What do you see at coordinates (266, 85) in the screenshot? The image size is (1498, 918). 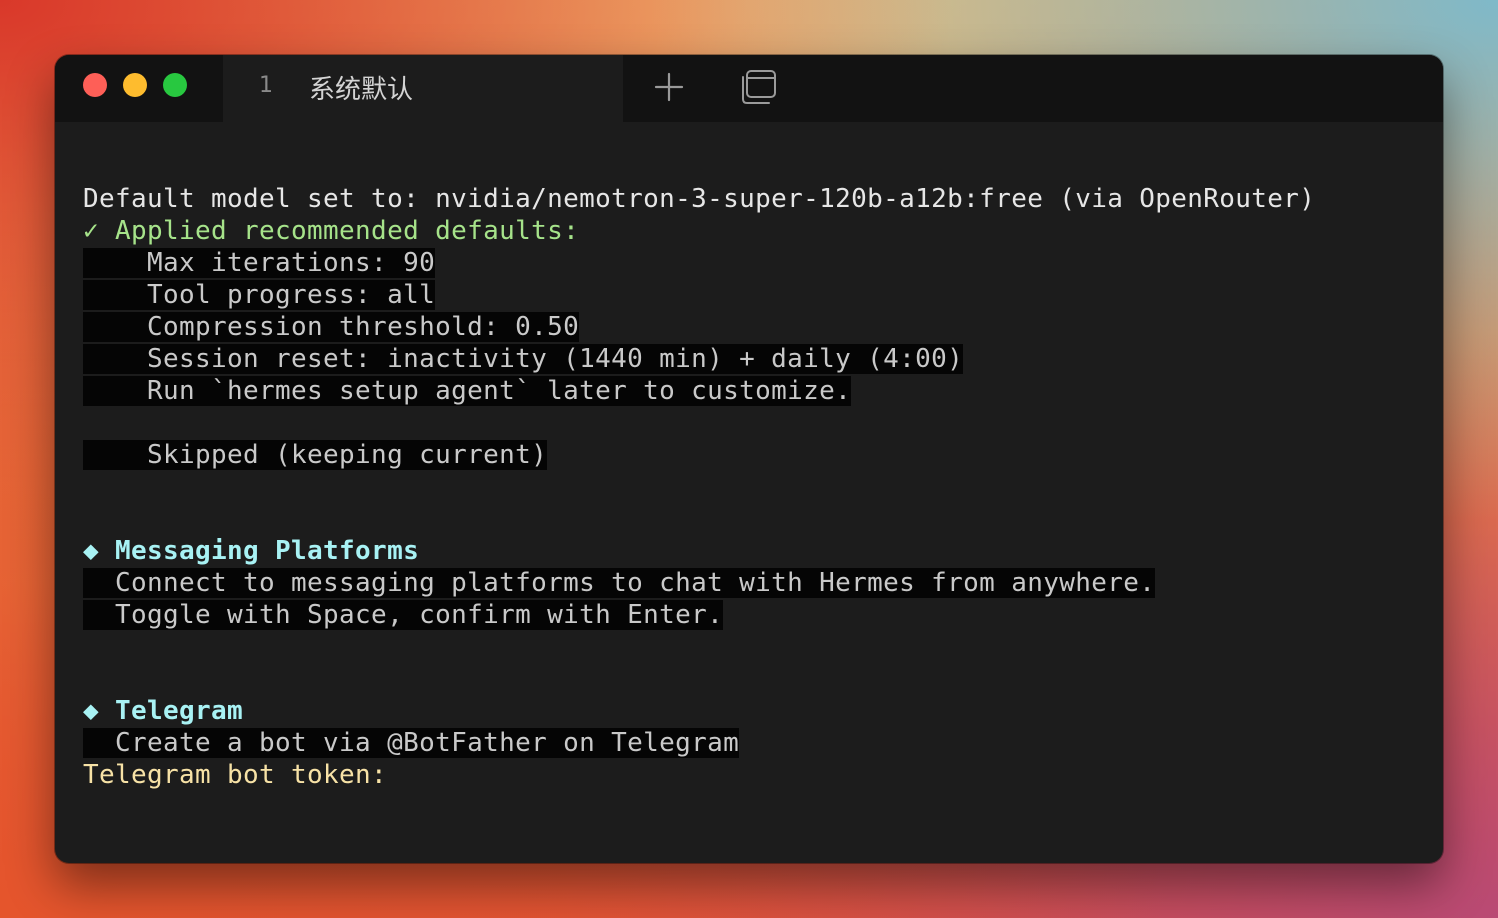 I see `tab-index: 1` at bounding box center [266, 85].